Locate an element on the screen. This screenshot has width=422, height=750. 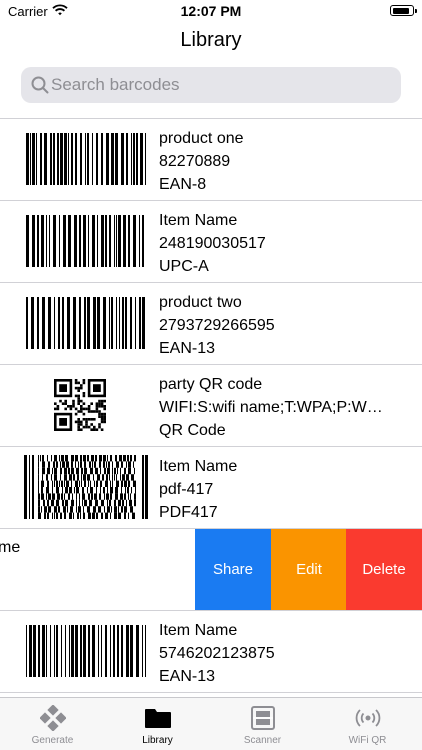
item-type: QR Code is located at coordinates (192, 430).